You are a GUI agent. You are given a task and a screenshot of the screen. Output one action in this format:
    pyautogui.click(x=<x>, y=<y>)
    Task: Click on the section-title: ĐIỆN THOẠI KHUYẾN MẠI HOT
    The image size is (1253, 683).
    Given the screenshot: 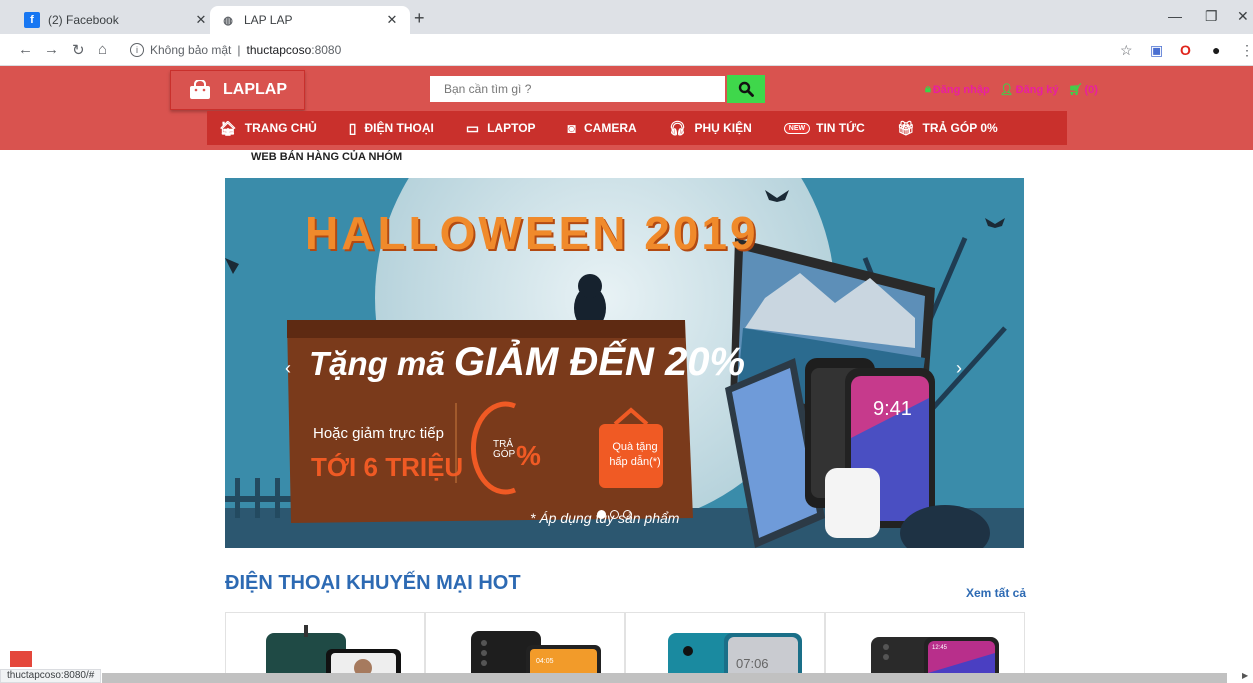 What is the action you would take?
    pyautogui.click(x=373, y=583)
    